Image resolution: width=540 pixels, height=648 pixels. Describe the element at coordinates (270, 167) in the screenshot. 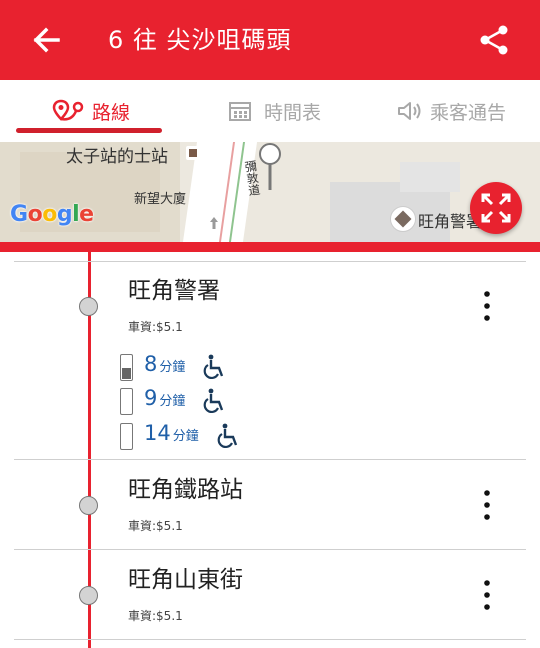

I see `bus-stop-marker-icon` at that location.